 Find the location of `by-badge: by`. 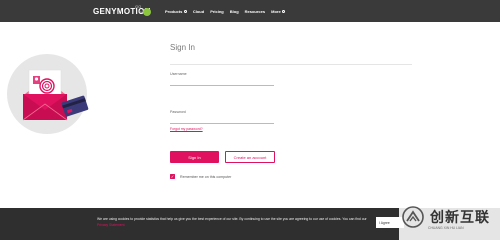

by-badge: by is located at coordinates (146, 12).